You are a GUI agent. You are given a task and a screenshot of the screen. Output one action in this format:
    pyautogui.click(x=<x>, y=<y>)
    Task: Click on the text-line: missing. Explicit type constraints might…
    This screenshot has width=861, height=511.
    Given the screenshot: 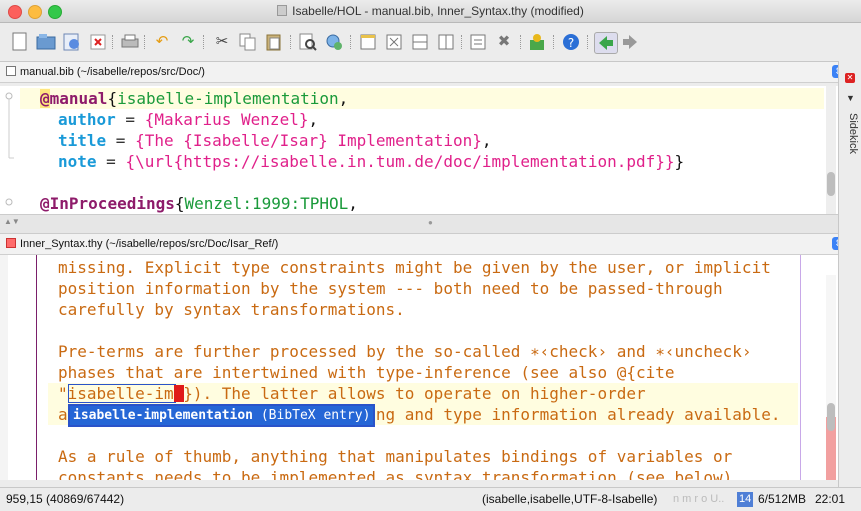 What is the action you would take?
    pyautogui.click(x=414, y=267)
    